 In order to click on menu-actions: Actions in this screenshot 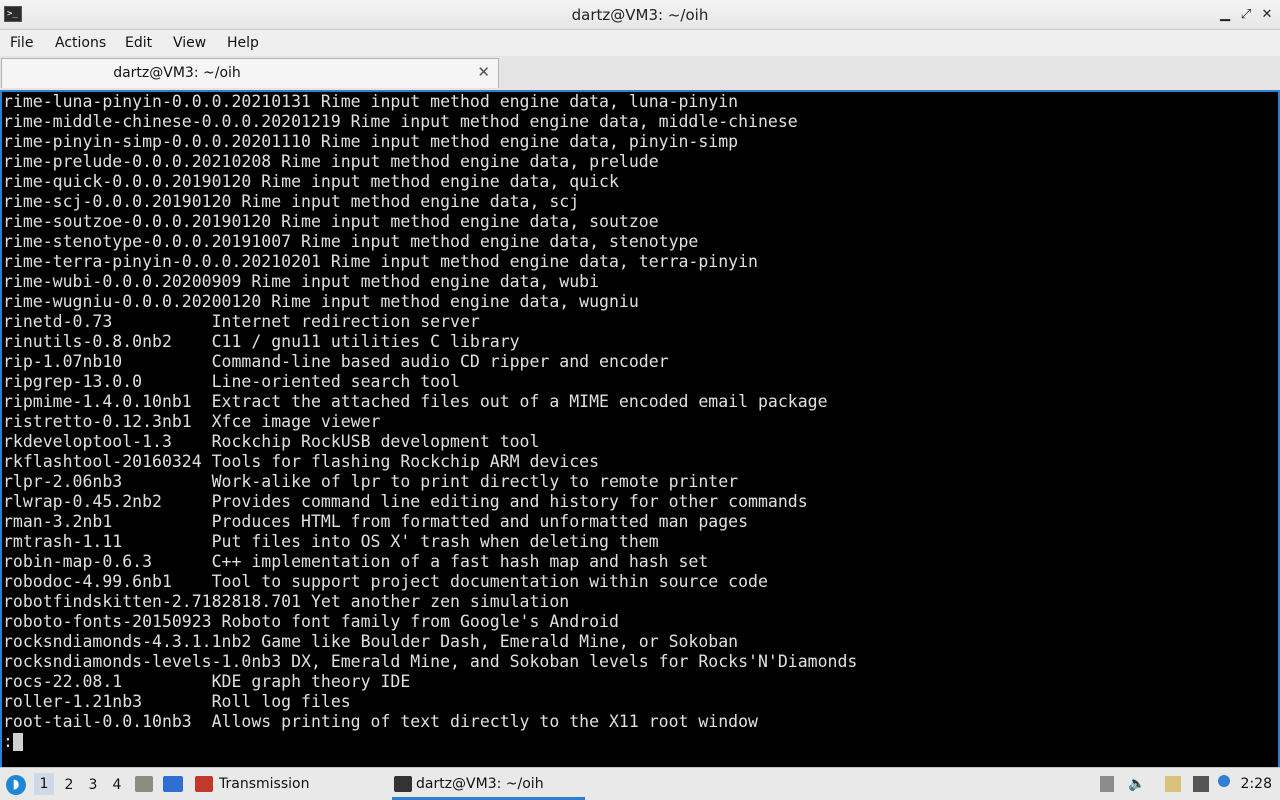, I will do `click(80, 43)`.